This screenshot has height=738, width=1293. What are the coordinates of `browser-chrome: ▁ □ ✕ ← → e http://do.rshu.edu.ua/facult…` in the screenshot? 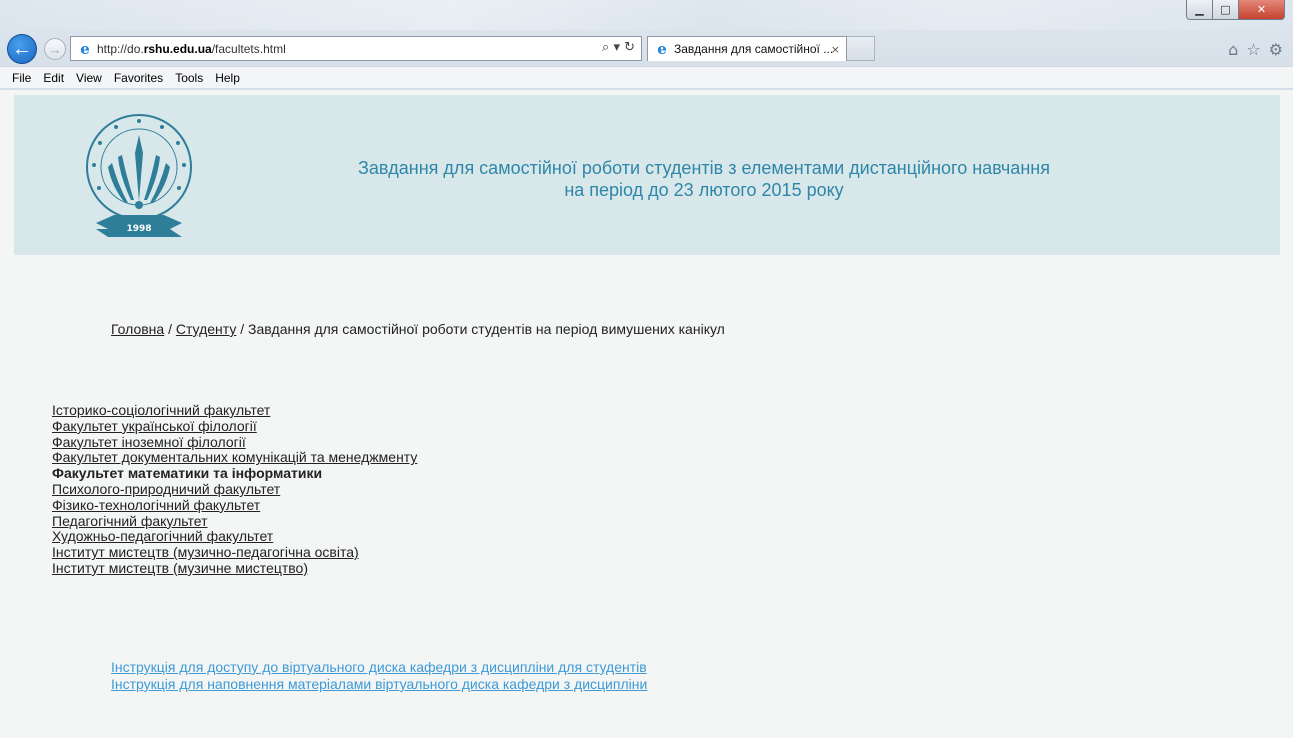 It's located at (646, 45).